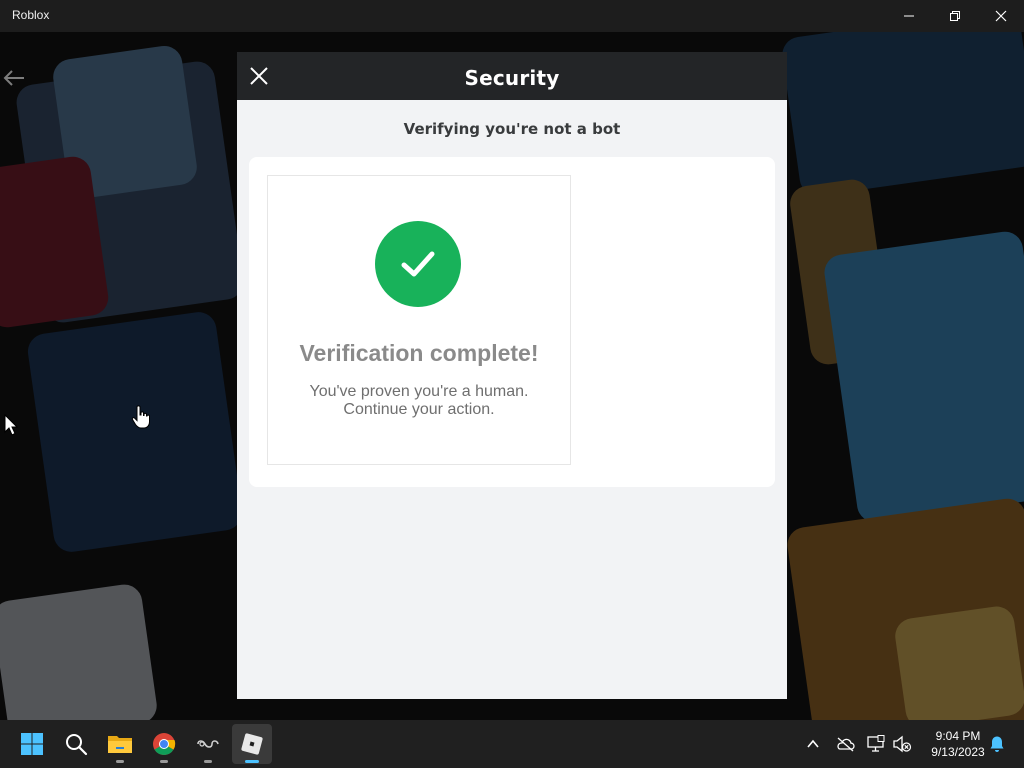 The height and width of the screenshot is (768, 1024). Describe the element at coordinates (419, 391) in the screenshot. I see `verification-message-line1: You've proven you're a human.` at that location.